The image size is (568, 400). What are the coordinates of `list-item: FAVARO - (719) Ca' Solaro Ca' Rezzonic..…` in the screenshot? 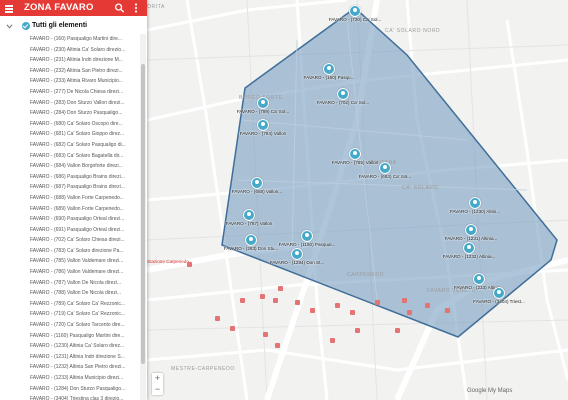 It's located at (70, 314).